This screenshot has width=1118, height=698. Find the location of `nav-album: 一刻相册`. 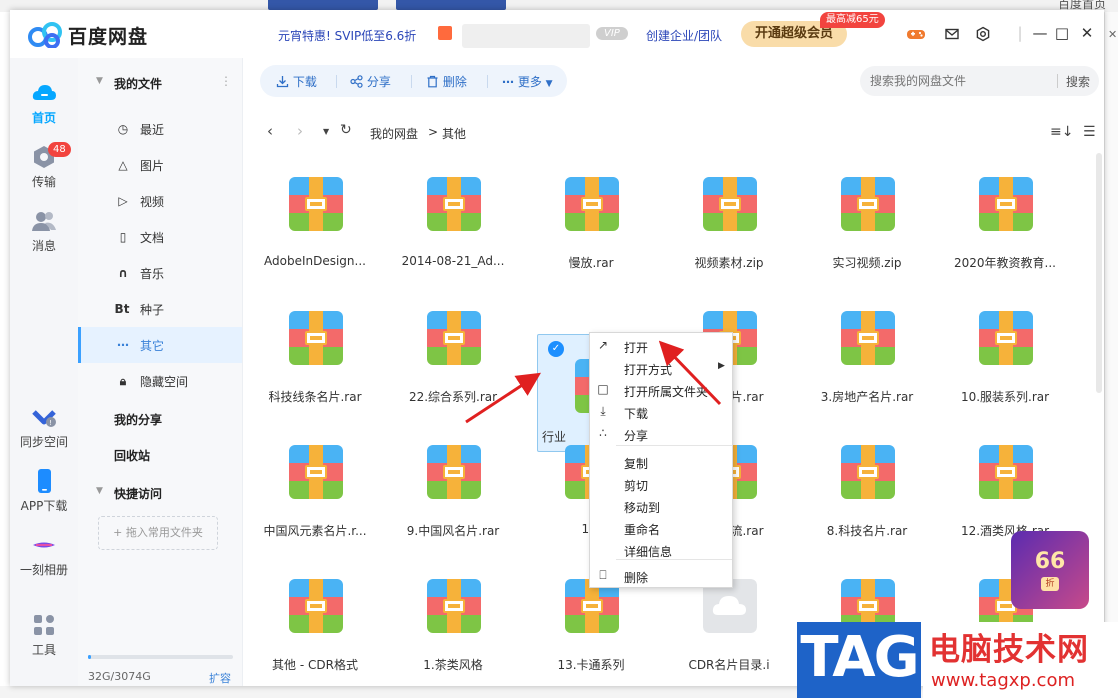

nav-album: 一刻相册 is located at coordinates (44, 555).